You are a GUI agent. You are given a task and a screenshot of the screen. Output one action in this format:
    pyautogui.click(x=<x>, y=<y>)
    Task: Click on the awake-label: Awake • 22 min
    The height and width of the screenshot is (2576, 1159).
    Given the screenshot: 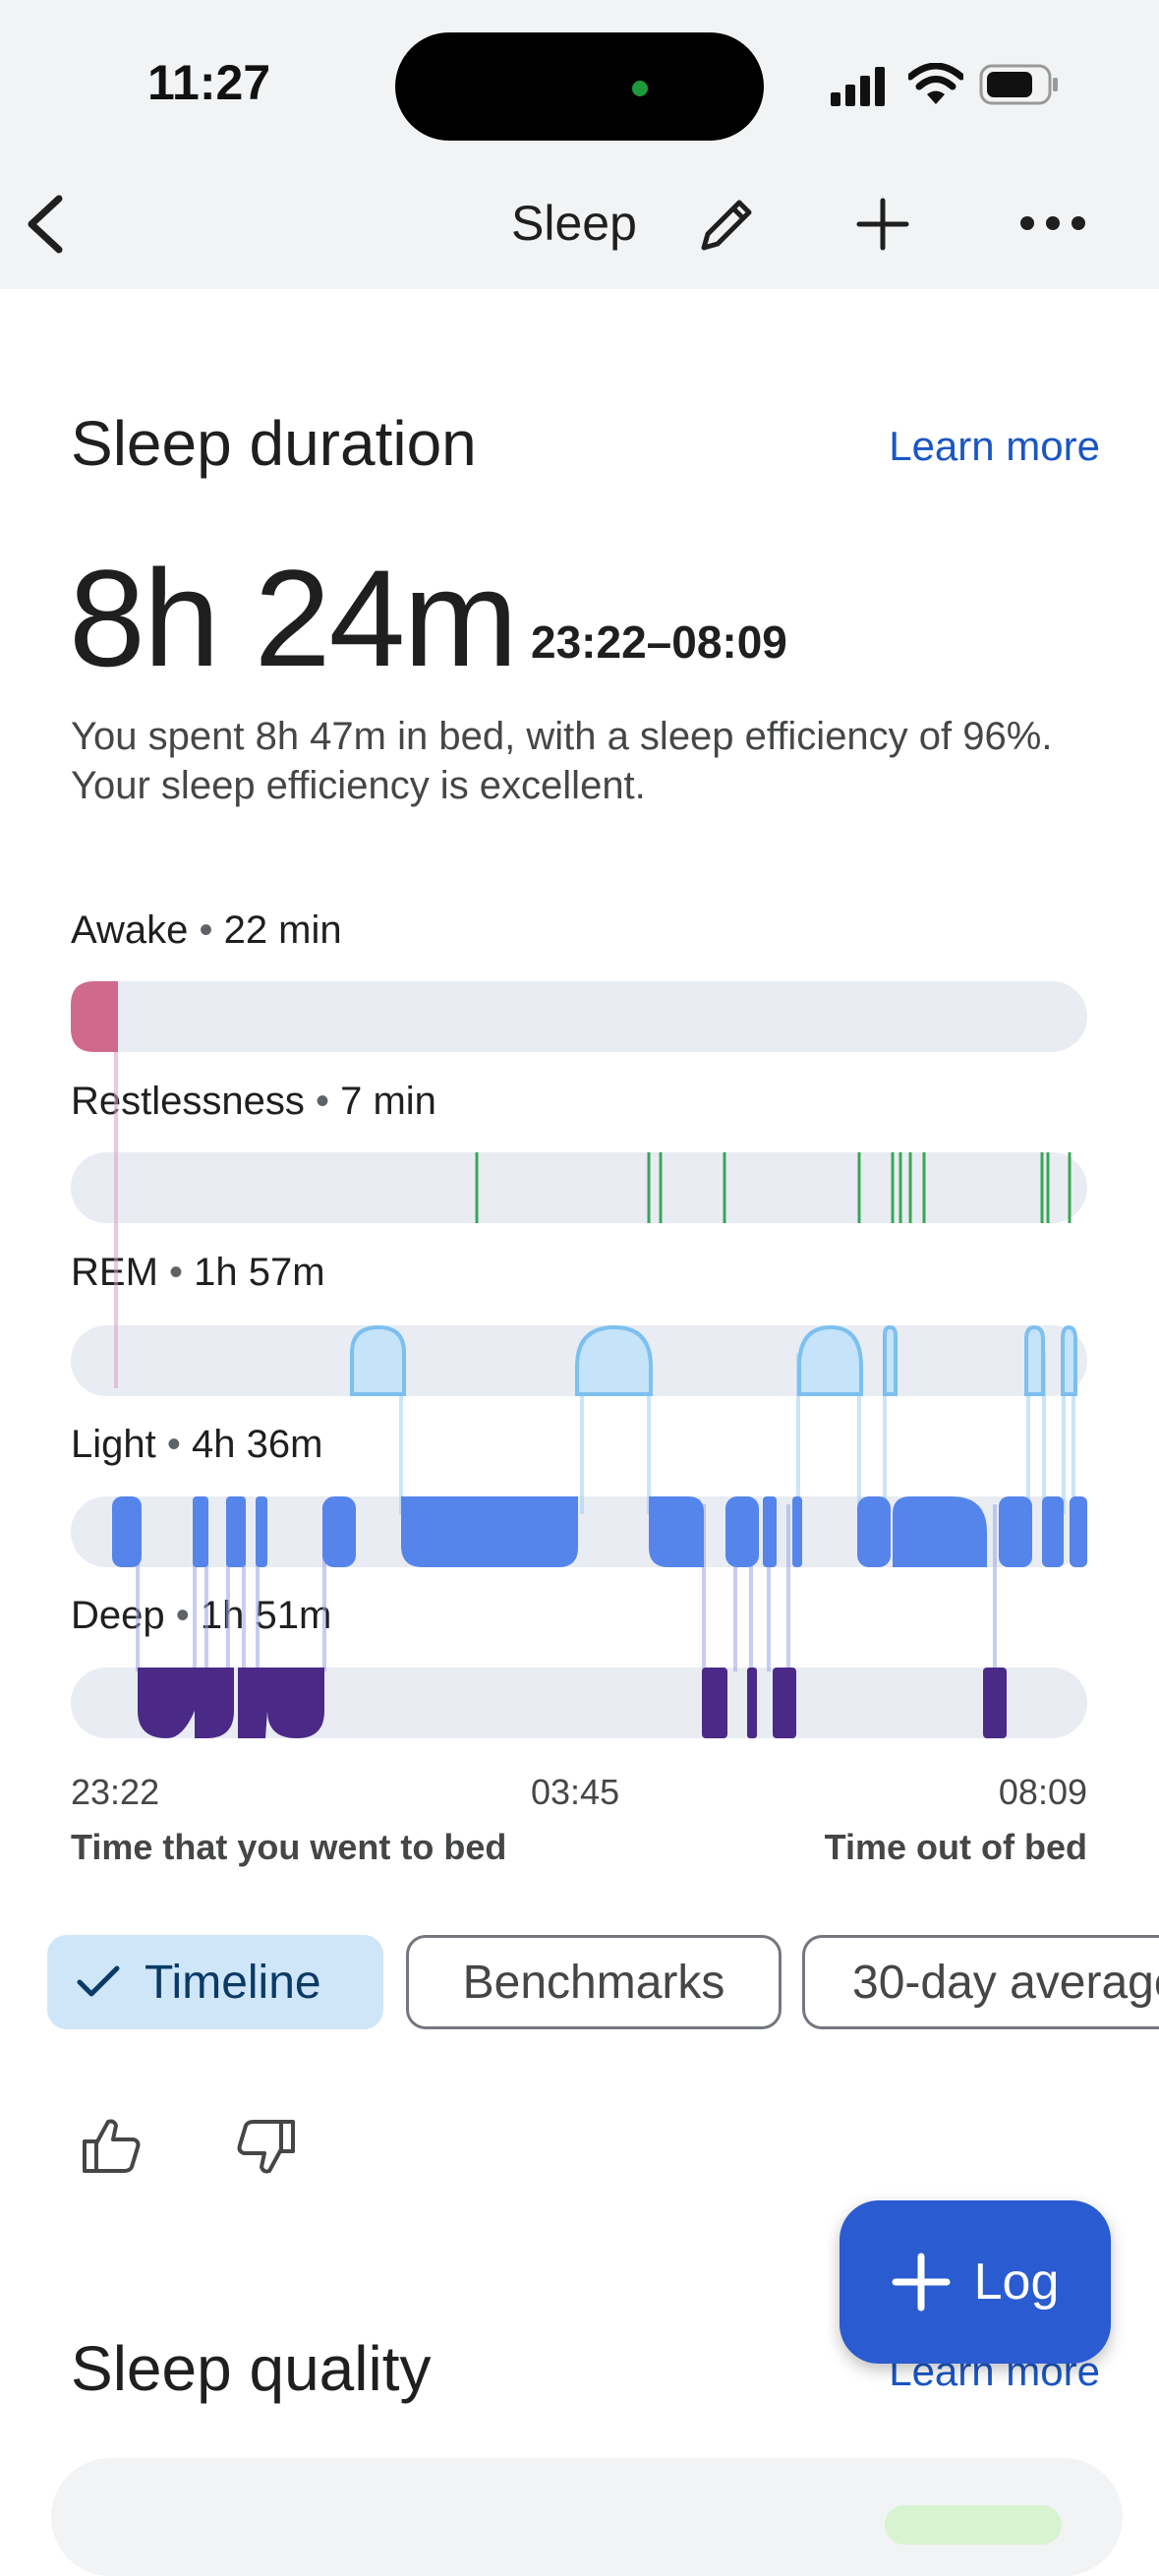 What is the action you would take?
    pyautogui.click(x=206, y=930)
    